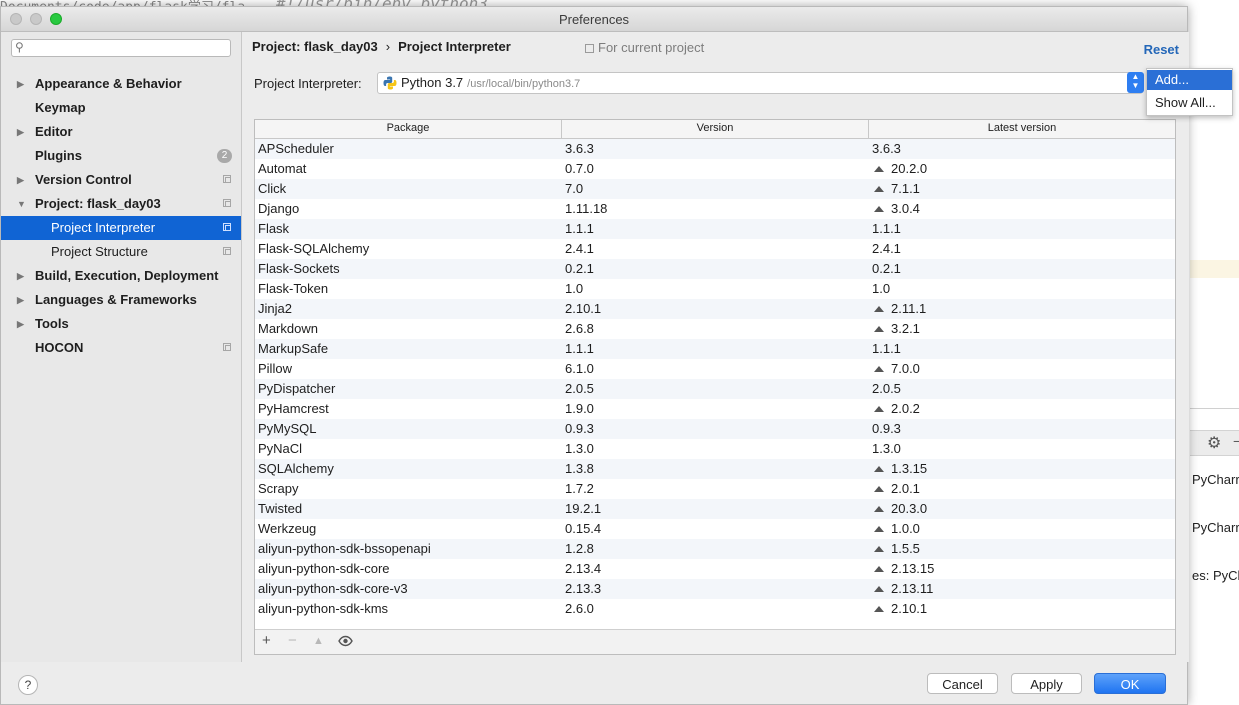 The height and width of the screenshot is (705, 1239). What do you see at coordinates (318, 641) in the screenshot?
I see `upgrade-package-icon: ▲` at bounding box center [318, 641].